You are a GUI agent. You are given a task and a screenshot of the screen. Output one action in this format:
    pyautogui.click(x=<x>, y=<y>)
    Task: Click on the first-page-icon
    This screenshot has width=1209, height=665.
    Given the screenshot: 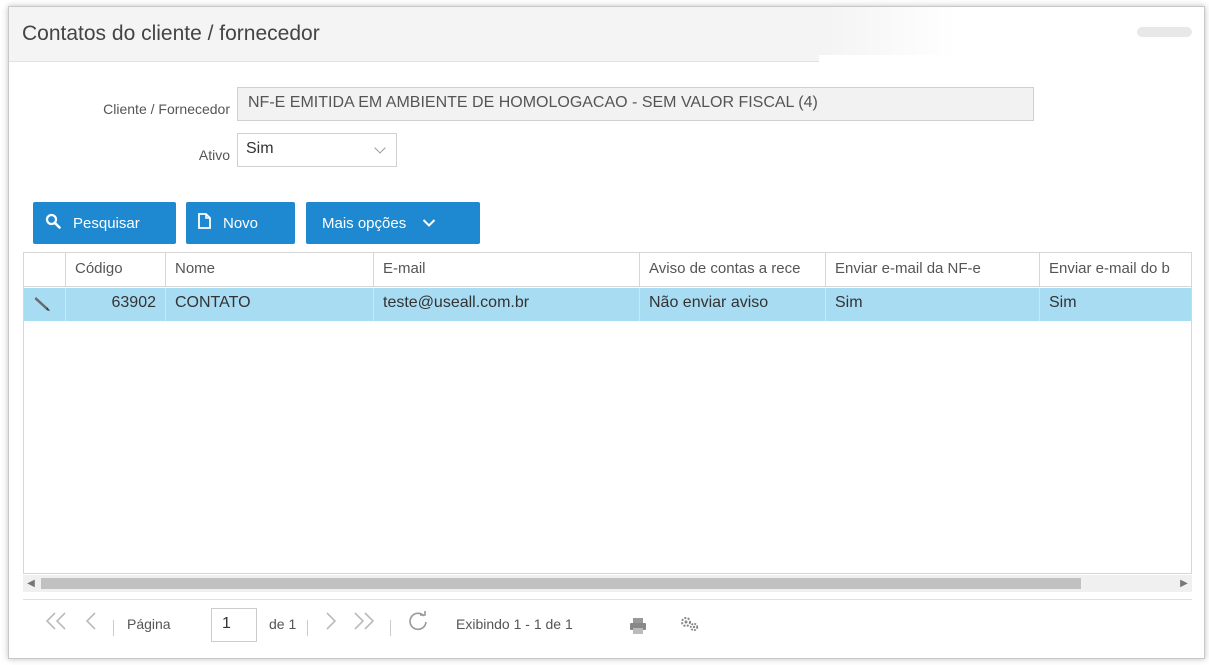 What is the action you would take?
    pyautogui.click(x=56, y=624)
    